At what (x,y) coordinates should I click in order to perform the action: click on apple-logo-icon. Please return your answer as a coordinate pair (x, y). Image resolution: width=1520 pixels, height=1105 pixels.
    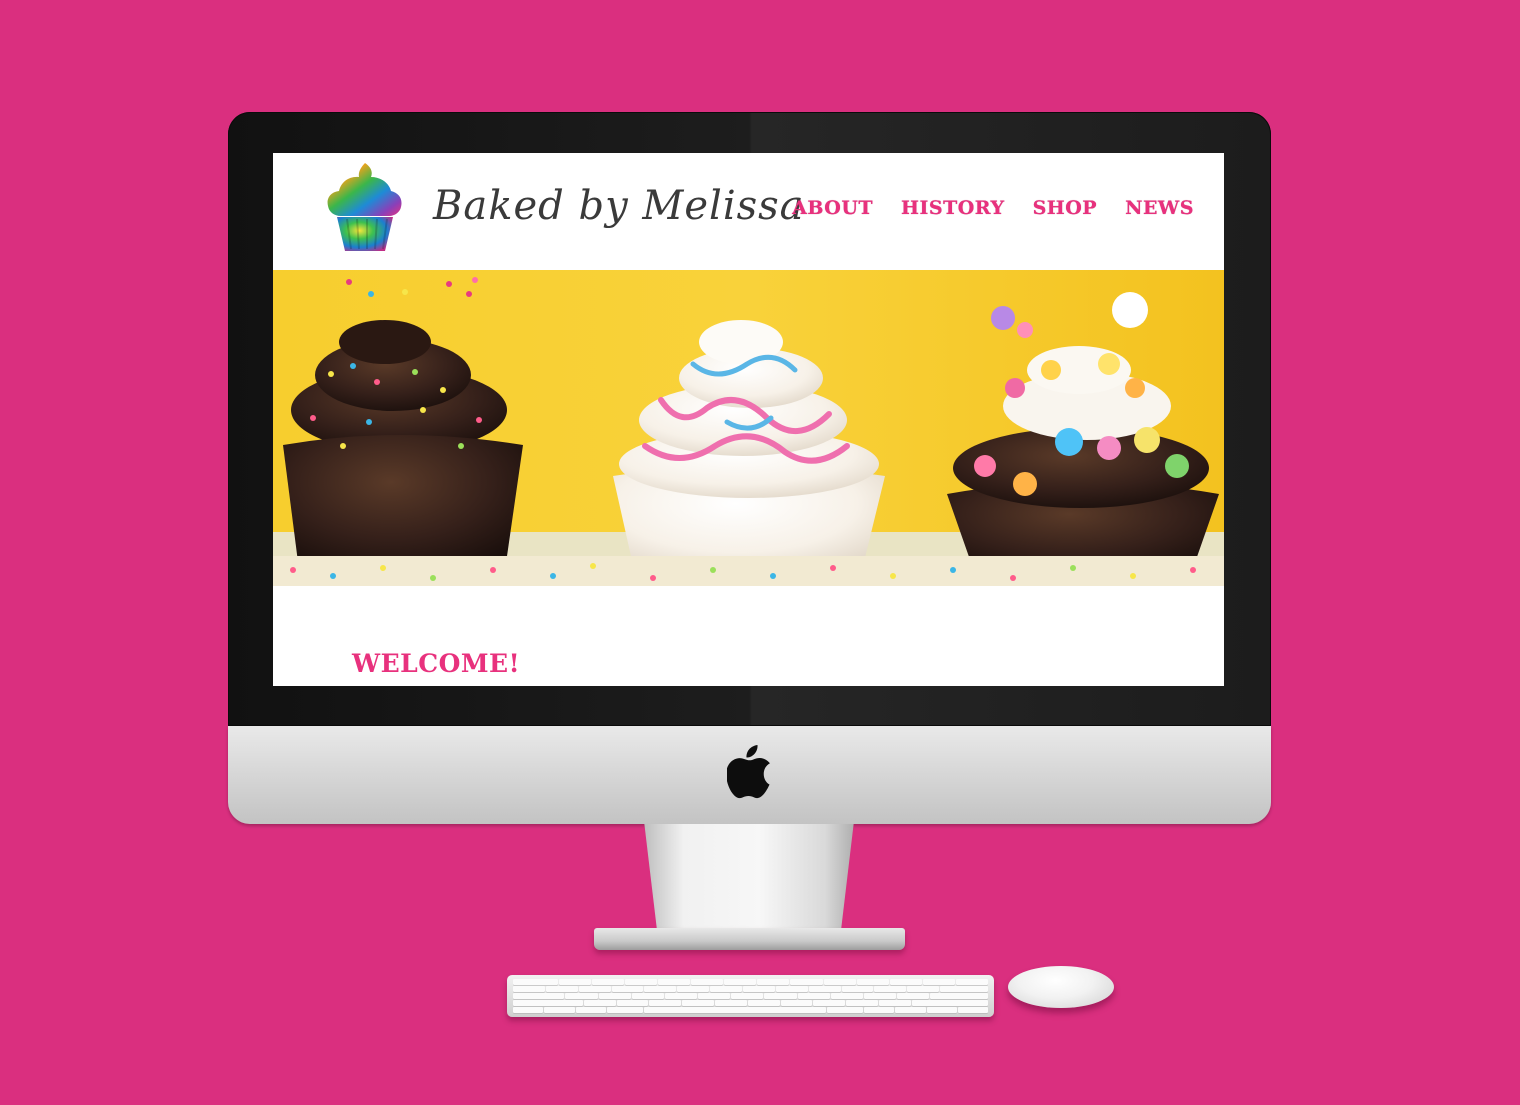
    Looking at the image, I should click on (748, 772).